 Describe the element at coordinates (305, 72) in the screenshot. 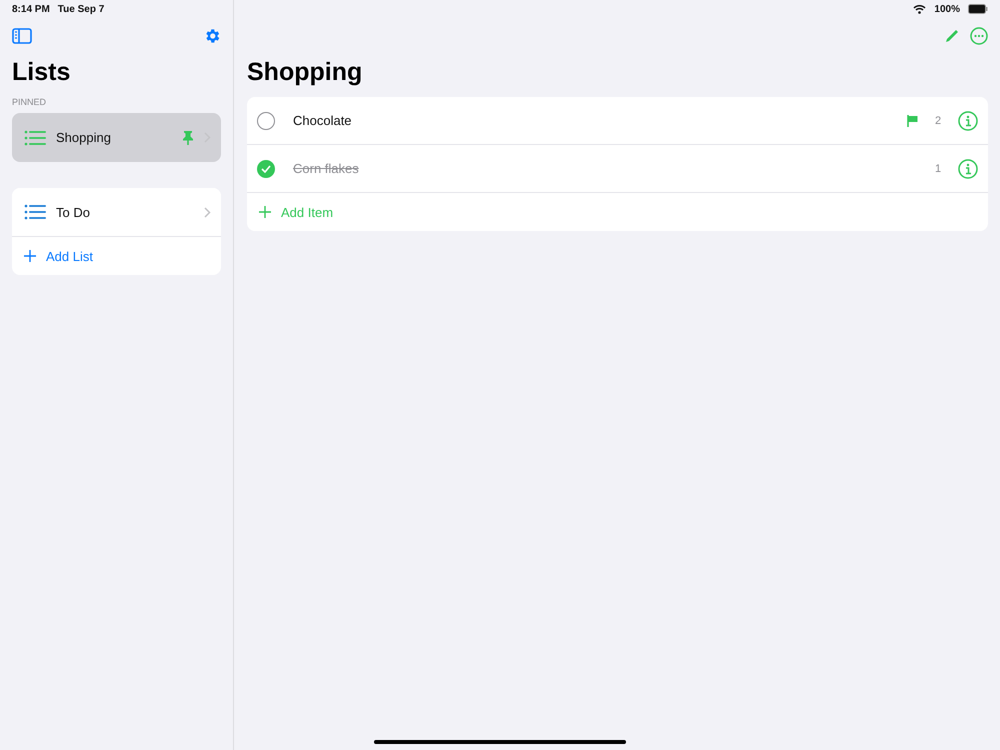

I see `list-title: Shopping` at that location.